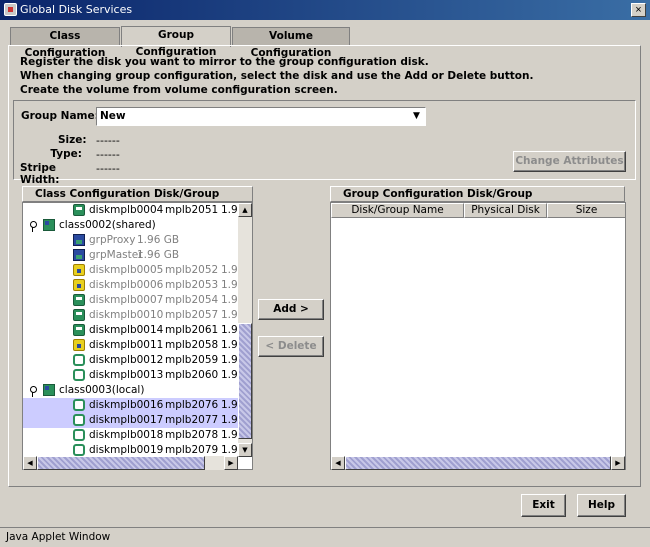 The image size is (650, 547). I want to click on tree-row: diskmplb0018 mplb2078 1.9, so click(131, 435).